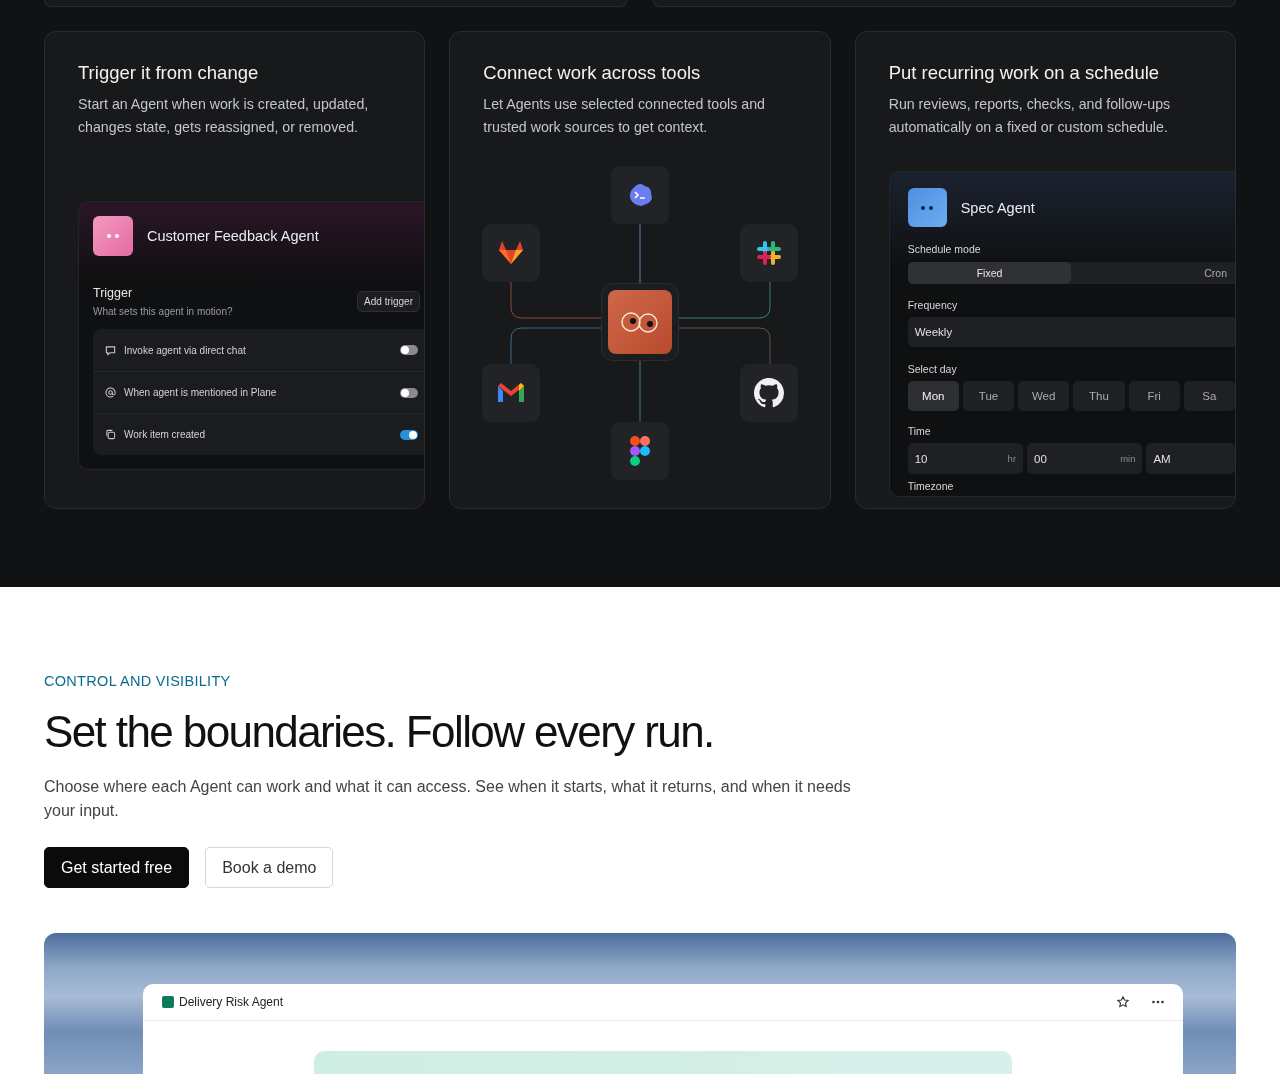  Describe the element at coordinates (592, 73) in the screenshot. I see `card-title: Connect work across tools` at that location.